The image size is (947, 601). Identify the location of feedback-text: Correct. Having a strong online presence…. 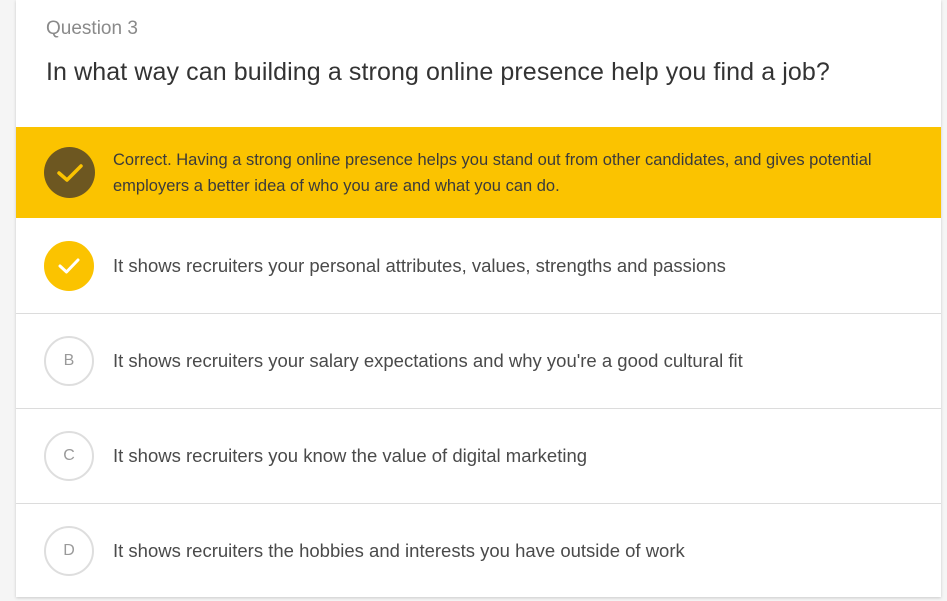
(492, 173).